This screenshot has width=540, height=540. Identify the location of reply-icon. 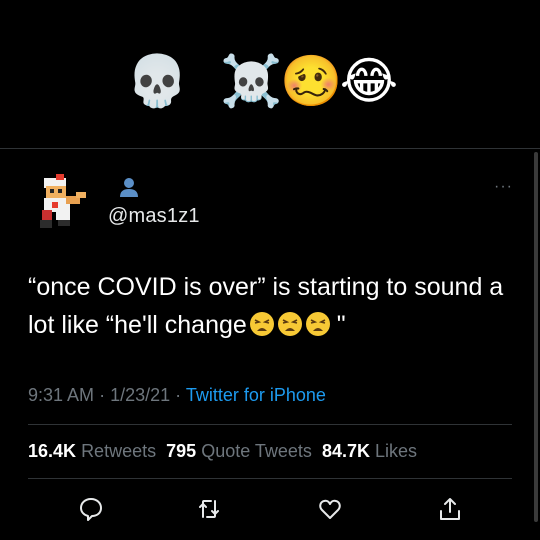
(91, 509).